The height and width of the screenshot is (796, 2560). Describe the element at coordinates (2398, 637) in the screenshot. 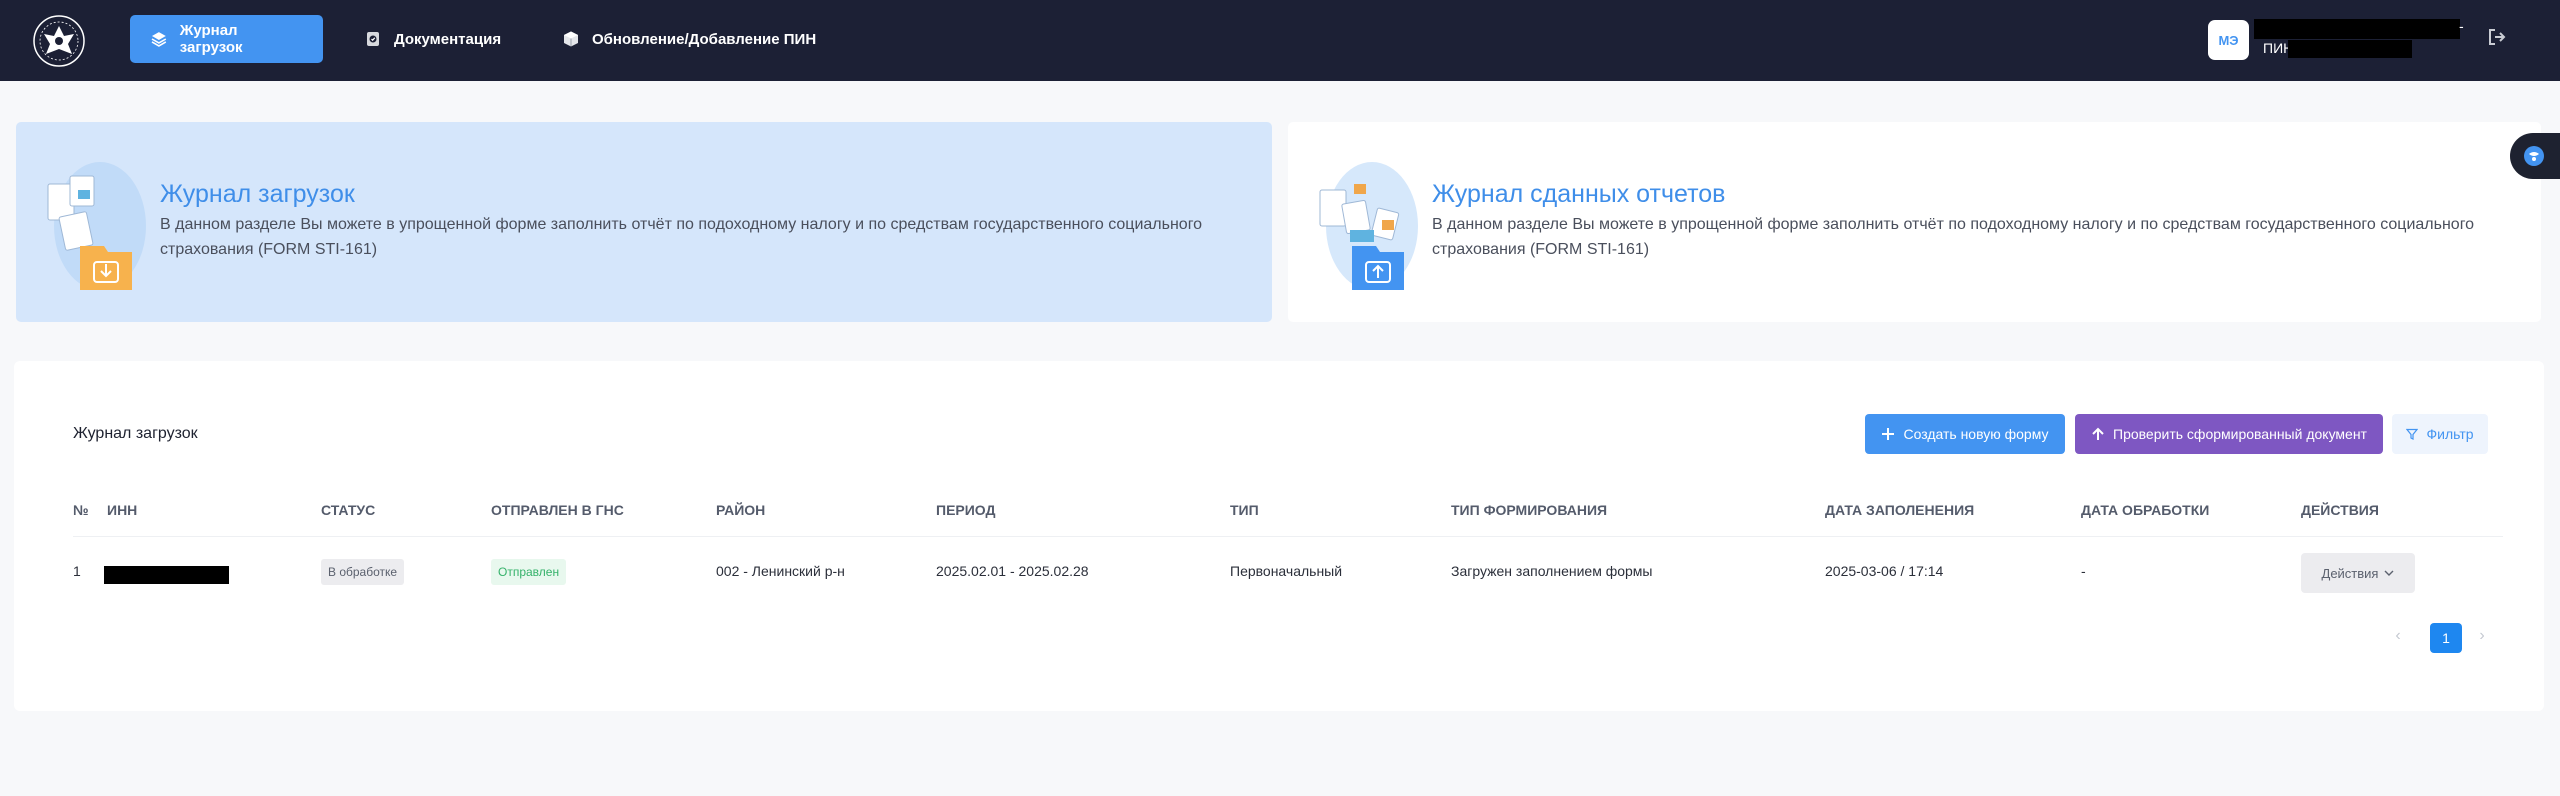

I see `pagination-prev-button: ‹` at that location.